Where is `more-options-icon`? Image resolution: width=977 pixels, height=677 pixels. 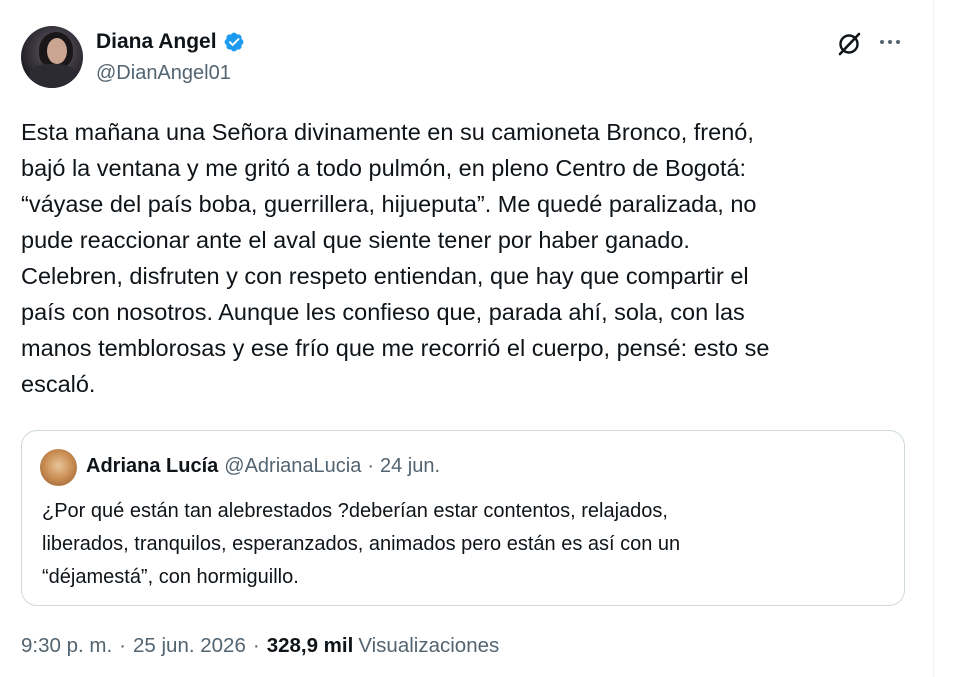 more-options-icon is located at coordinates (893, 42).